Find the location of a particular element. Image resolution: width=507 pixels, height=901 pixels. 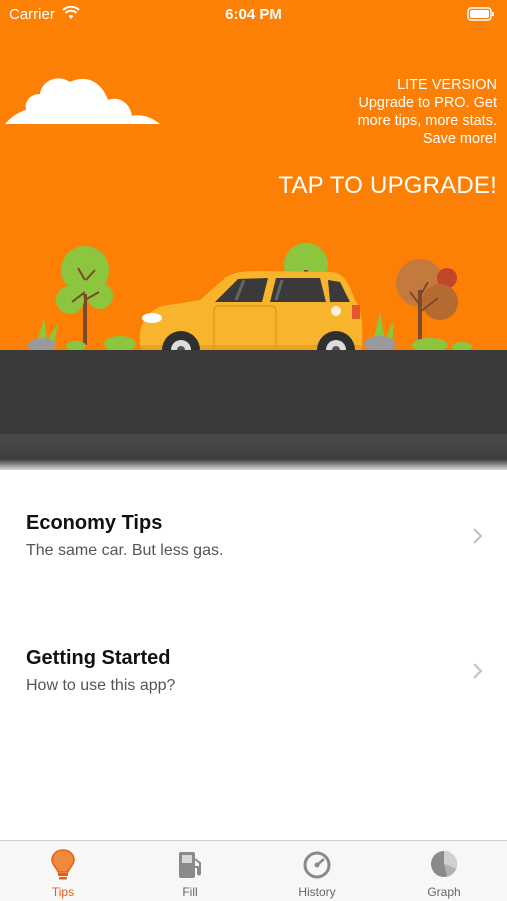

row-subtitle: The same car. But less gas. is located at coordinates (125, 550).